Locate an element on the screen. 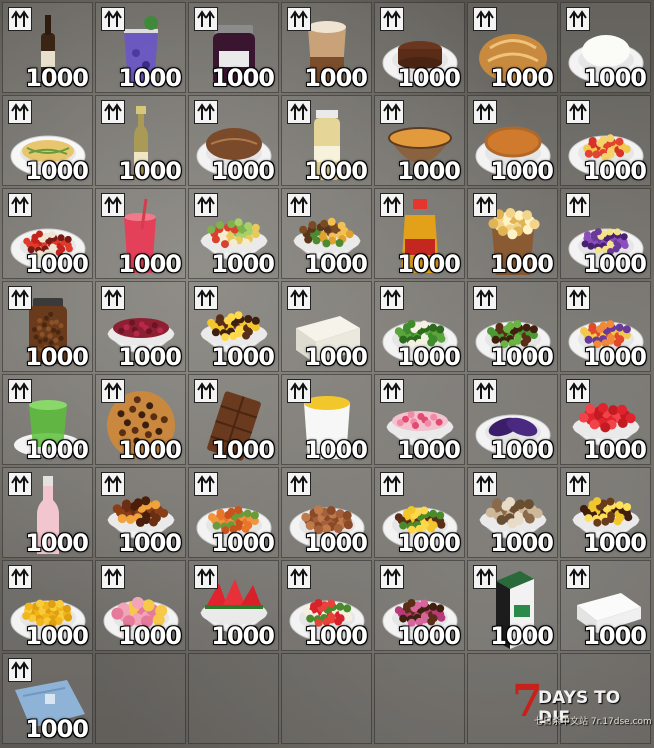 The width and height of the screenshot is (654, 748). inventory-slot-champagne: 1000 is located at coordinates (140, 140).